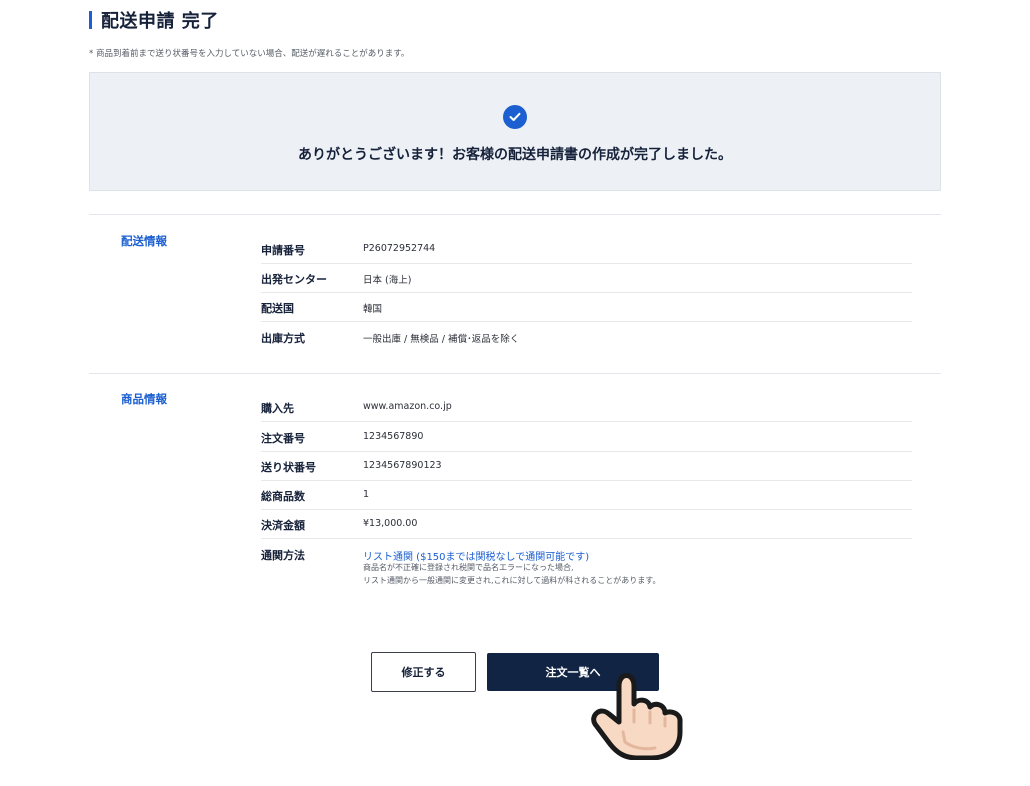 The width and height of the screenshot is (1030, 786). What do you see at coordinates (144, 241) in the screenshot?
I see `shipping-info-heading: 配送情報` at bounding box center [144, 241].